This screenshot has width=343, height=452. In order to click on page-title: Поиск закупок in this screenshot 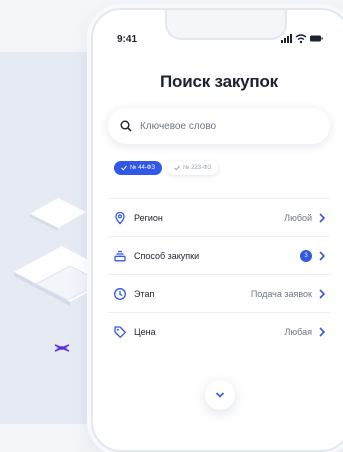, I will do `click(219, 81)`.